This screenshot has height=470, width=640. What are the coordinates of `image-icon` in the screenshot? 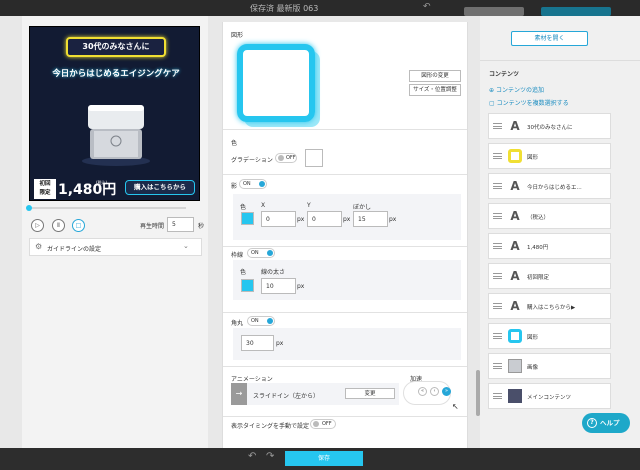 It's located at (515, 366).